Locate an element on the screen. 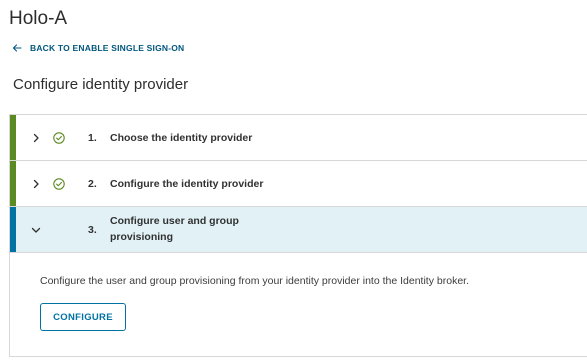 This screenshot has height=363, width=587. app-title: Holo-A is located at coordinates (38, 18).